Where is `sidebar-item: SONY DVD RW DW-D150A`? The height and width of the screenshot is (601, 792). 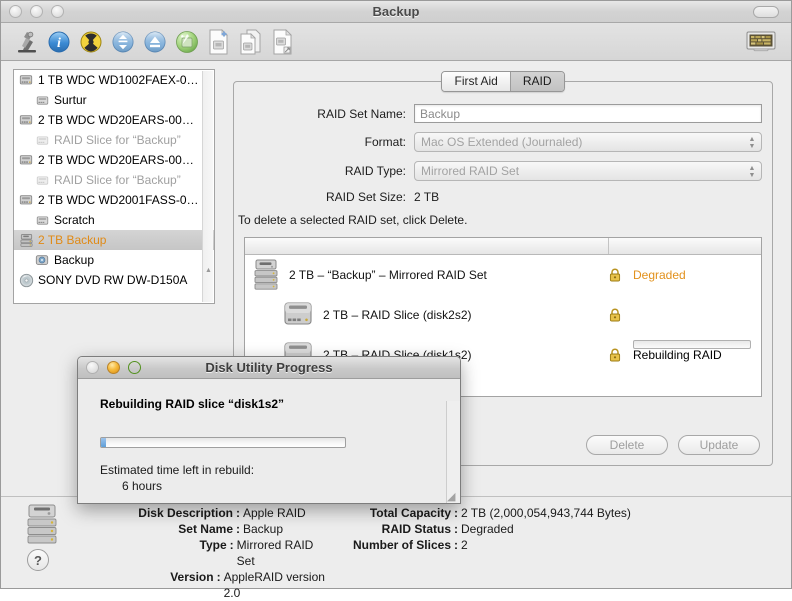
sidebar-item: SONY DVD RW DW-D150A is located at coordinates (114, 280).